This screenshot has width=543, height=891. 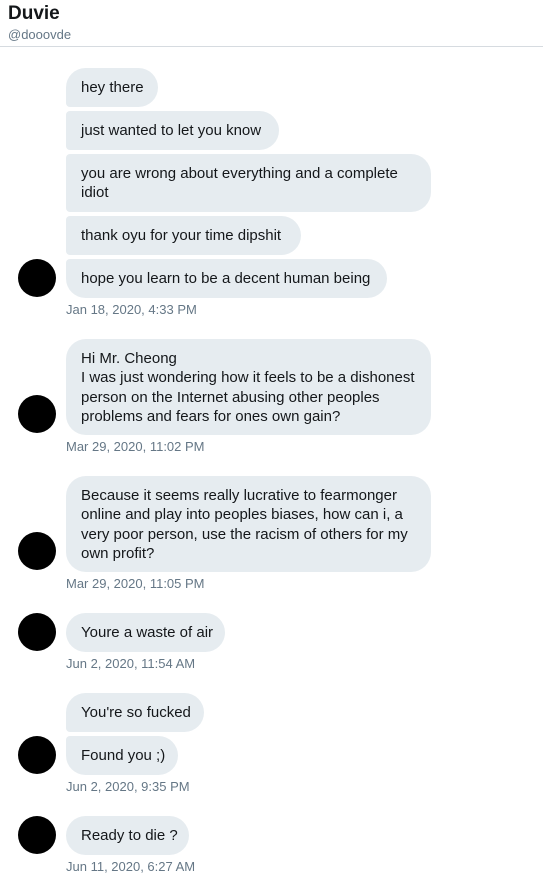 What do you see at coordinates (127, 835) in the screenshot?
I see `message-bubble: Ready to die ?` at bounding box center [127, 835].